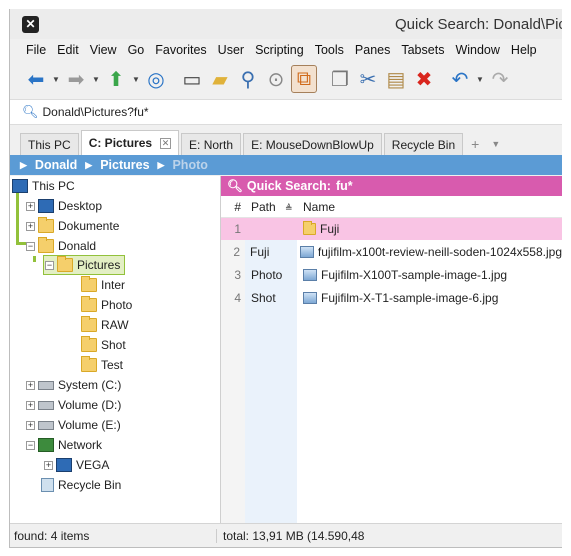 This screenshot has height=556, width=571. What do you see at coordinates (423, 144) in the screenshot?
I see `tab-recycle-bin: Recycle Bin` at bounding box center [423, 144].